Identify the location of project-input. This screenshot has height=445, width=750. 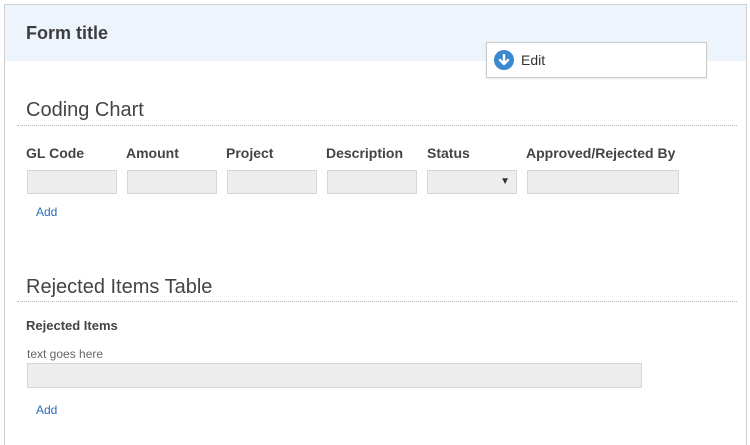
(272, 182).